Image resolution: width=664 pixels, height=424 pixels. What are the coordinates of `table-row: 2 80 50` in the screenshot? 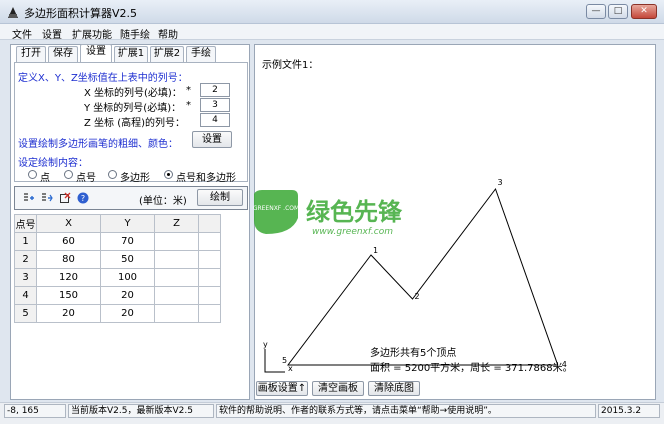 It's located at (117, 259).